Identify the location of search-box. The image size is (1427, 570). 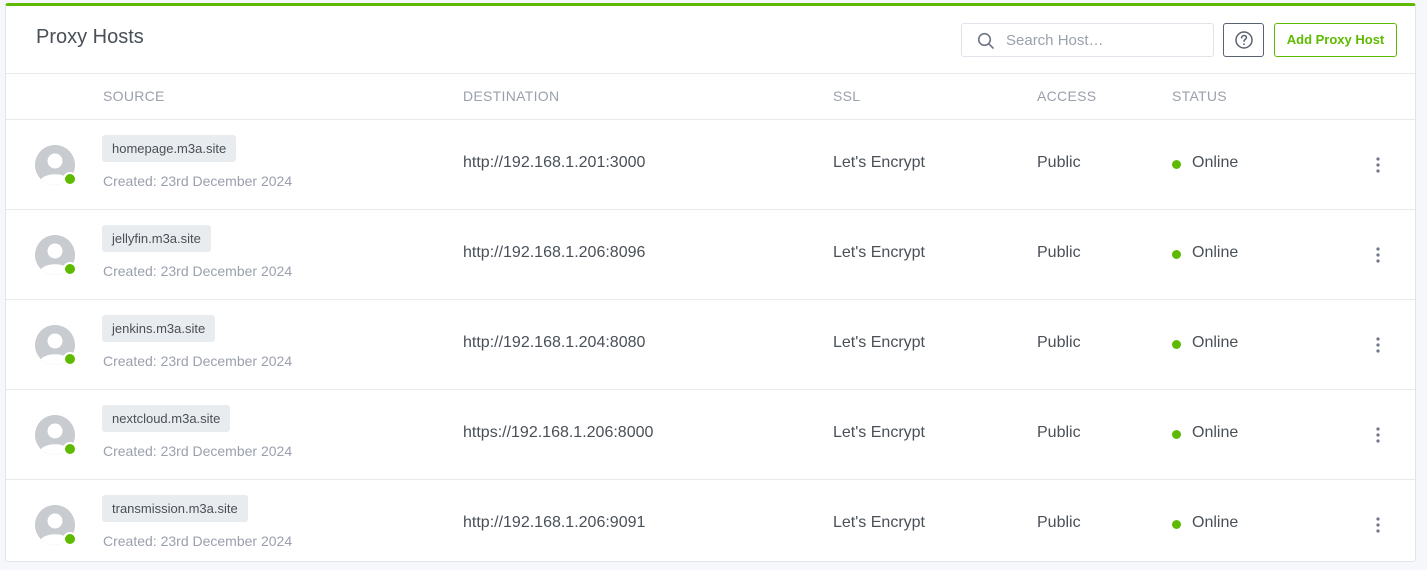
(1087, 40).